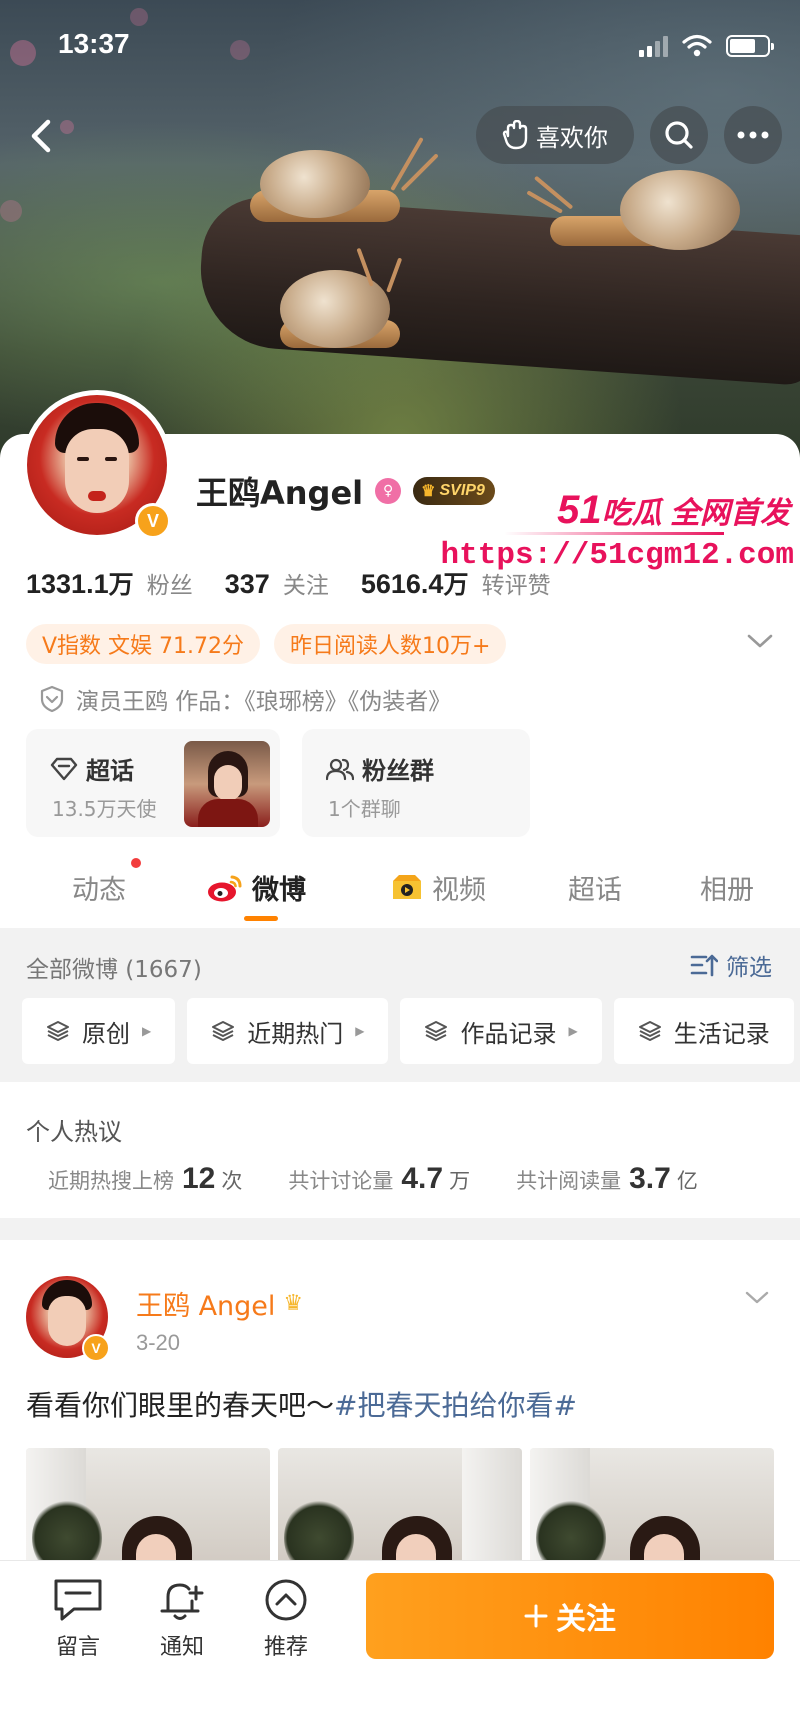 The width and height of the screenshot is (800, 1731). What do you see at coordinates (388, 491) in the screenshot?
I see `female-icon: ♀` at bounding box center [388, 491].